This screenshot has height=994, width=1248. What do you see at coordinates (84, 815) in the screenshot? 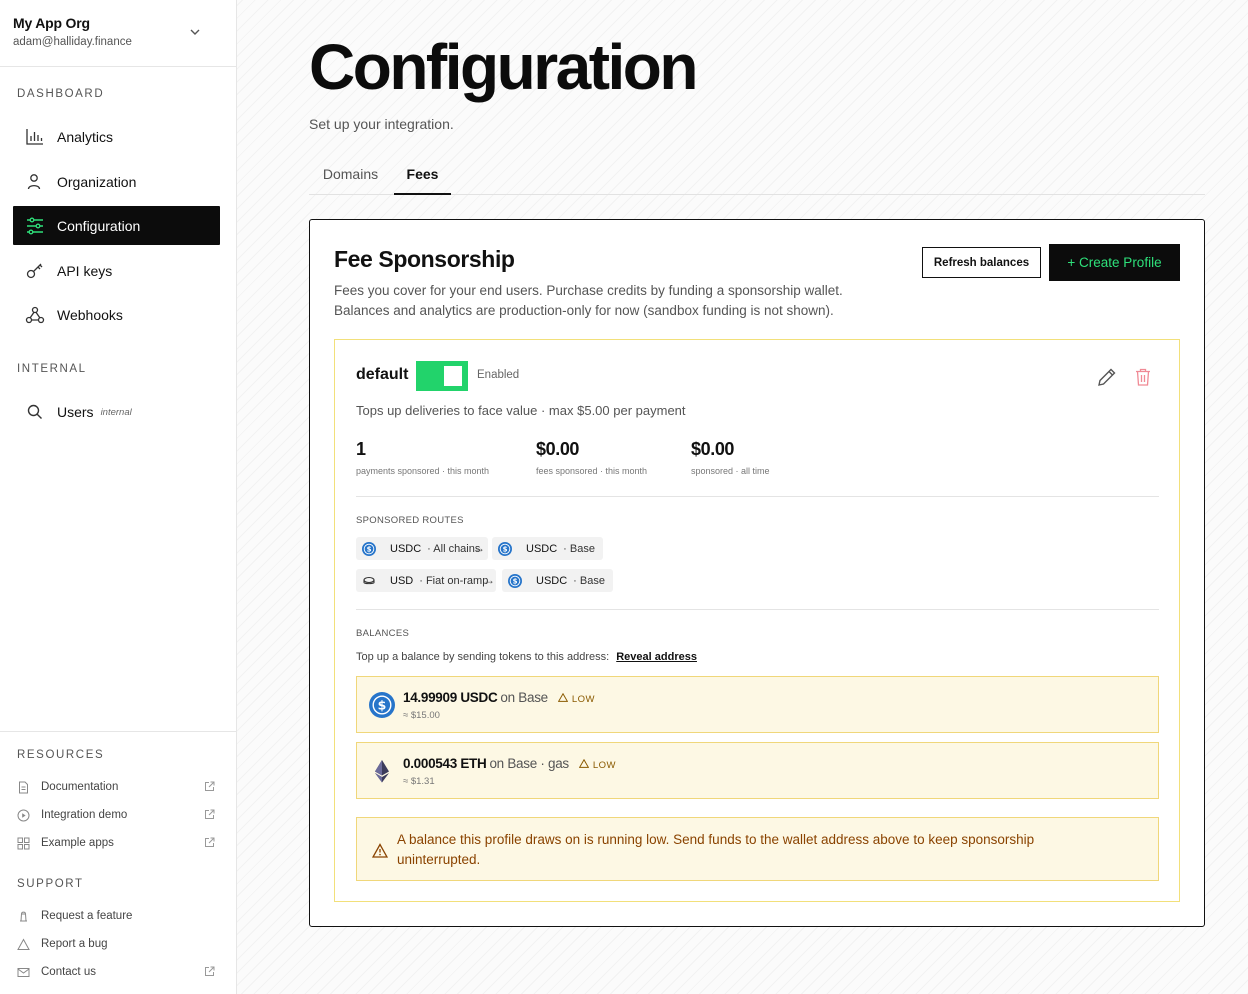
I see `resource-label: Integration demo` at bounding box center [84, 815].